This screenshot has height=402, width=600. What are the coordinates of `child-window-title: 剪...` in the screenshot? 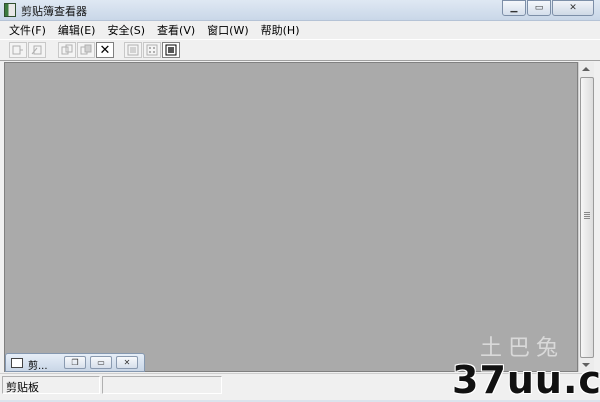 It's located at (38, 366).